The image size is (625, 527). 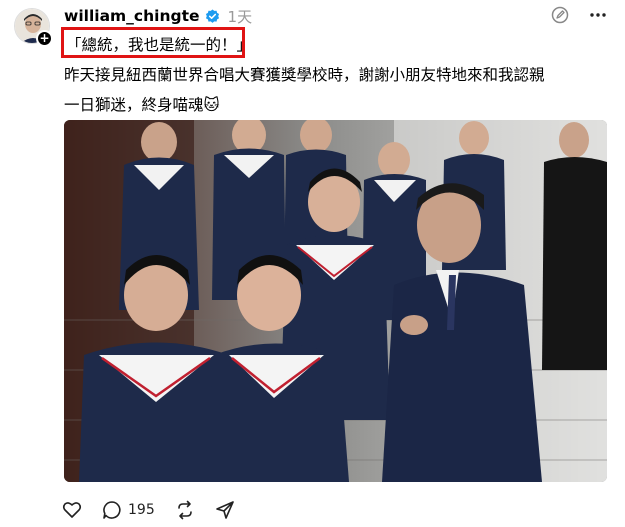 I want to click on like-button, so click(x=72, y=510).